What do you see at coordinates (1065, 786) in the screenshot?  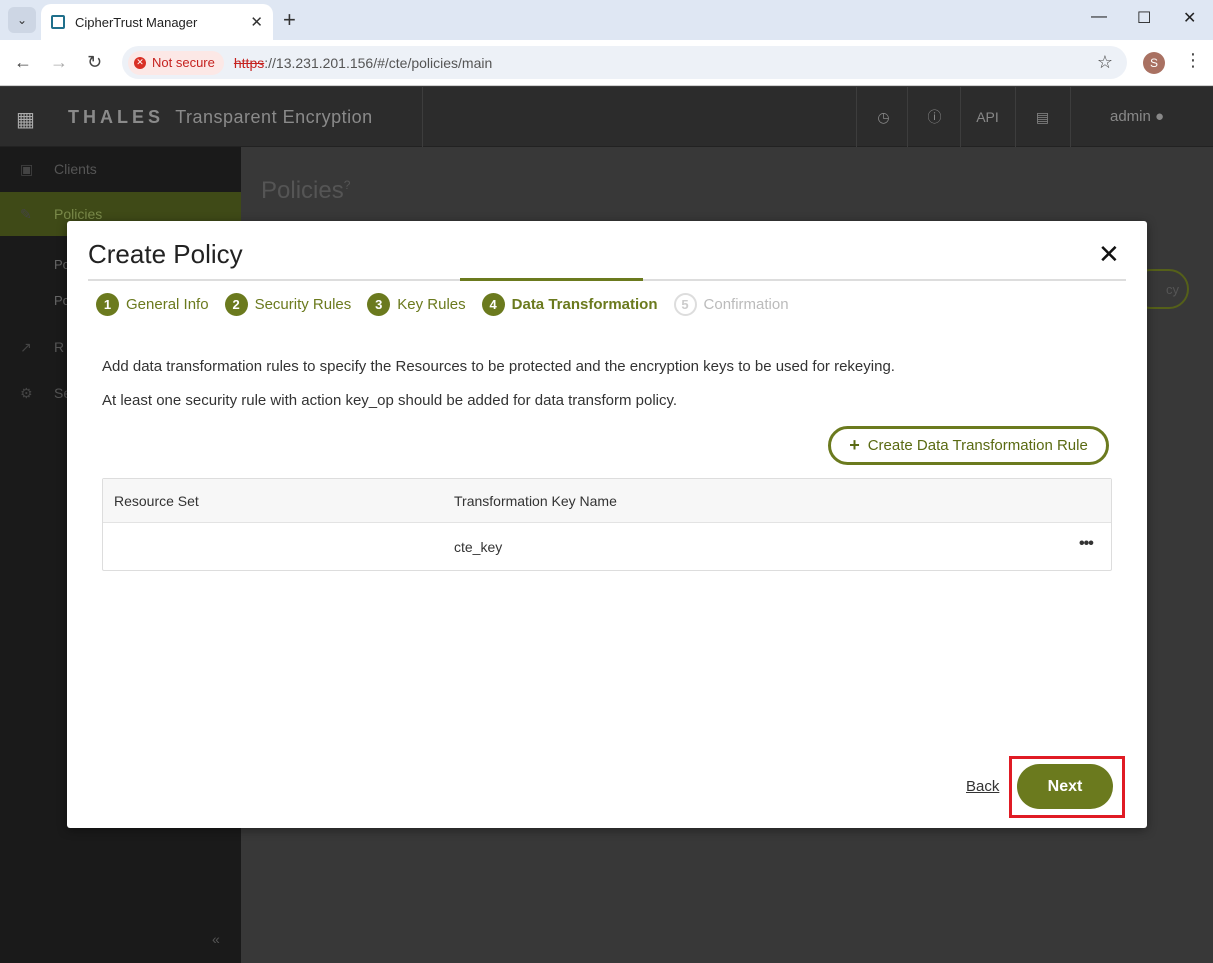 I see `next-button: Next` at bounding box center [1065, 786].